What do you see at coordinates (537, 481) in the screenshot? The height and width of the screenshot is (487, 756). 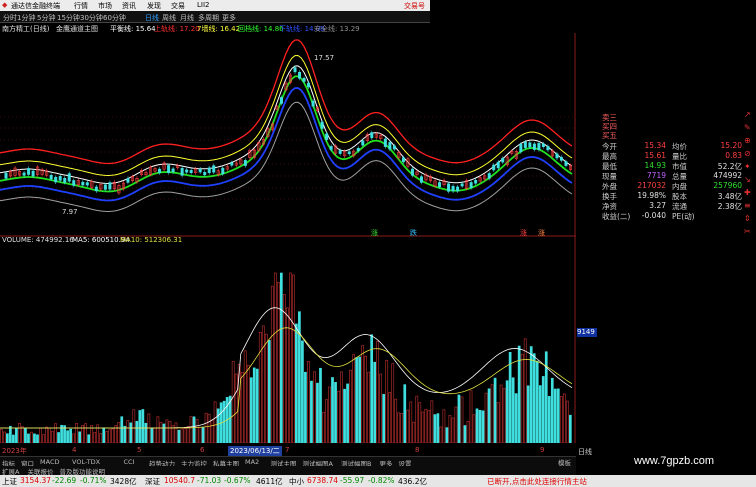 I see `connection-status: 已断开,点击此处连接行情主站` at bounding box center [537, 481].